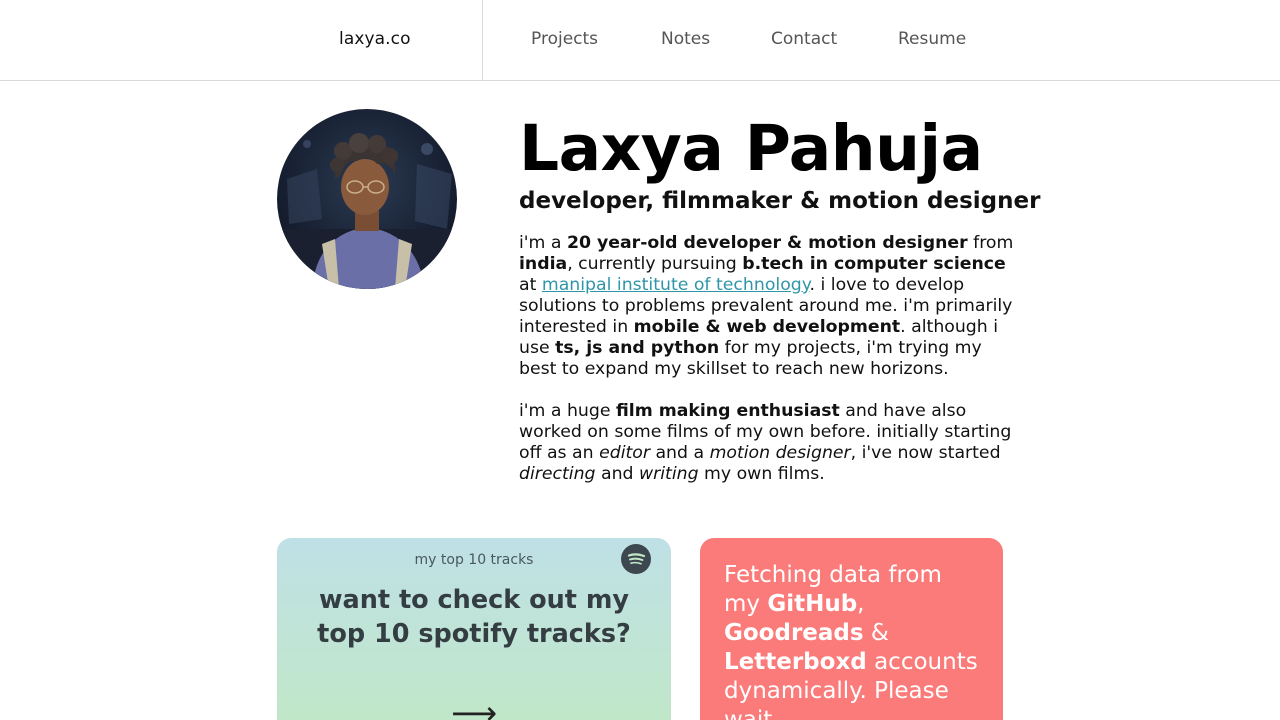 The height and width of the screenshot is (720, 1280). What do you see at coordinates (617, 474) in the screenshot?
I see `bio-text: and` at bounding box center [617, 474].